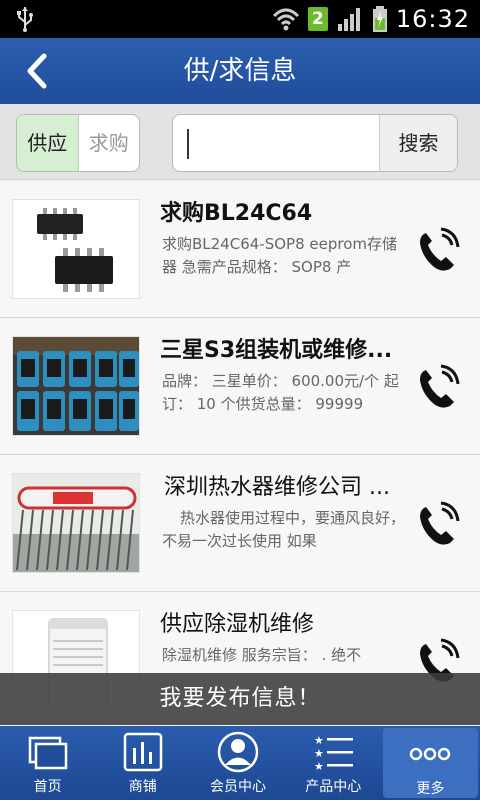  I want to click on home-icon, so click(47, 753).